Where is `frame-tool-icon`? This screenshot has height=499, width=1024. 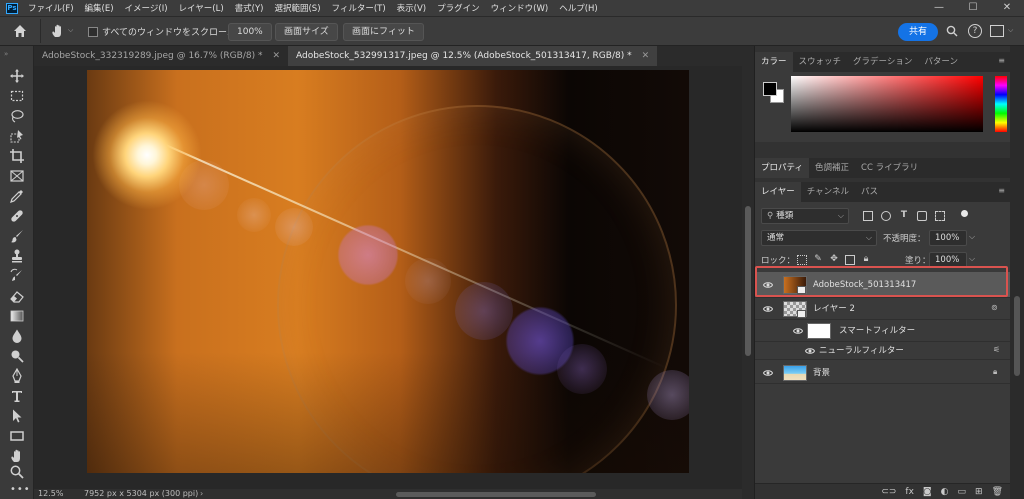 frame-tool-icon is located at coordinates (17, 176).